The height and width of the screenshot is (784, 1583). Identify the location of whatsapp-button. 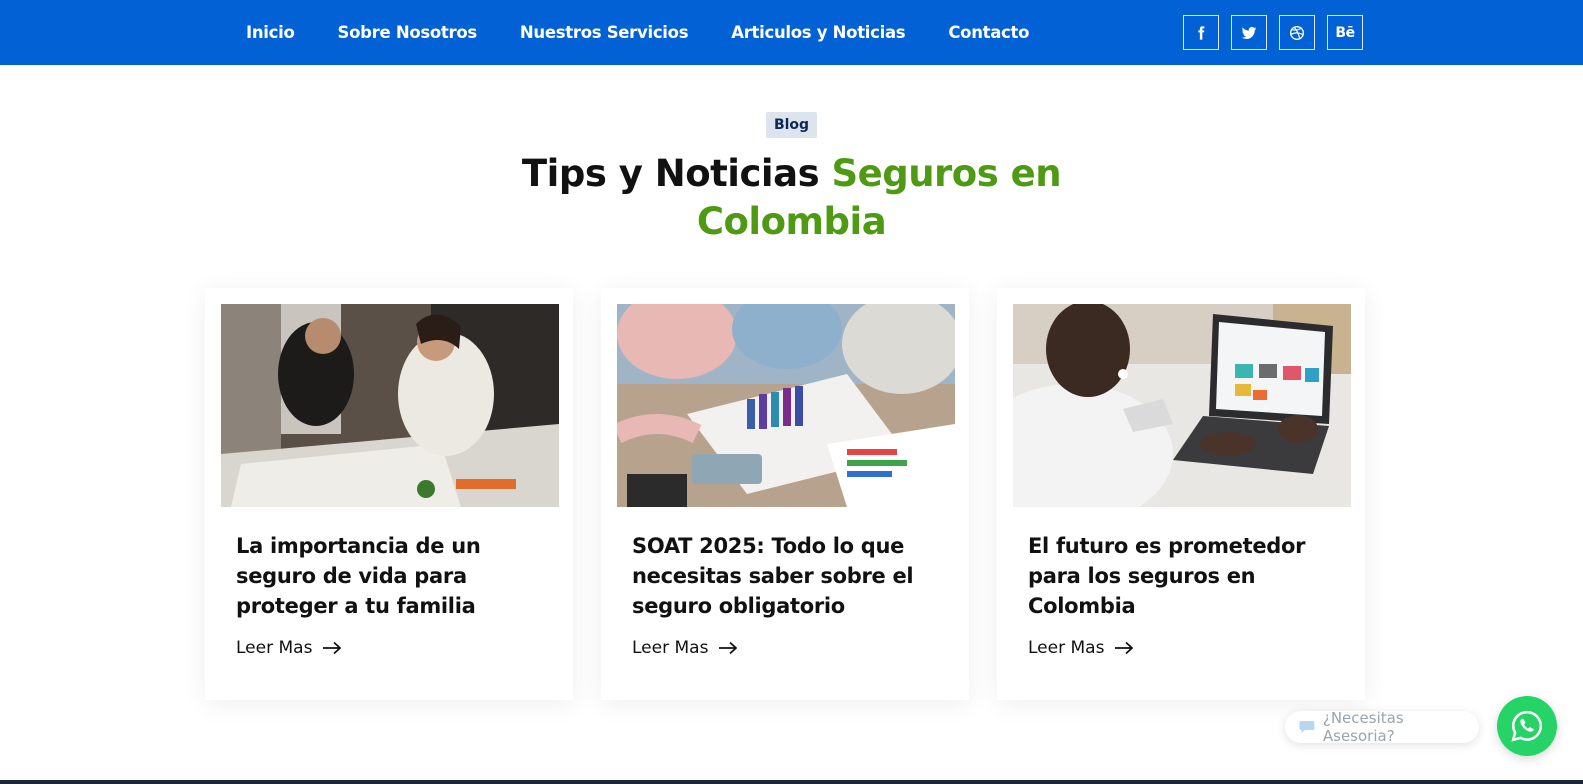
(1527, 726).